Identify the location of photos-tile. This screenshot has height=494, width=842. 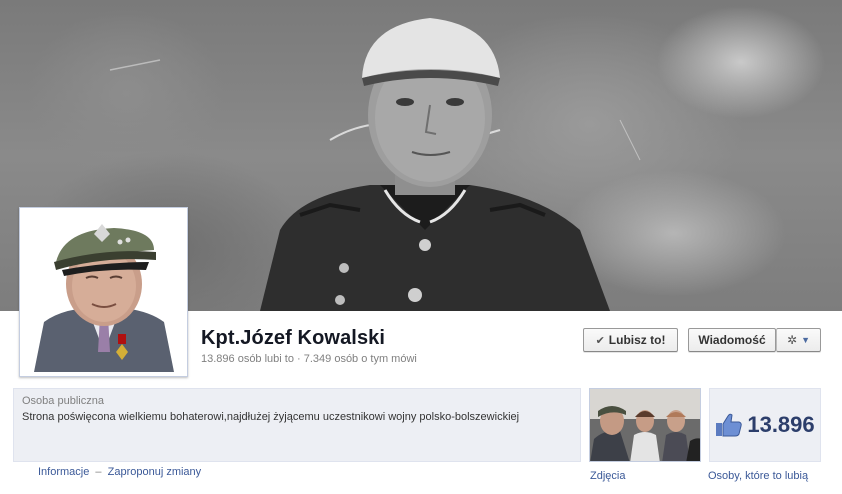
(645, 425).